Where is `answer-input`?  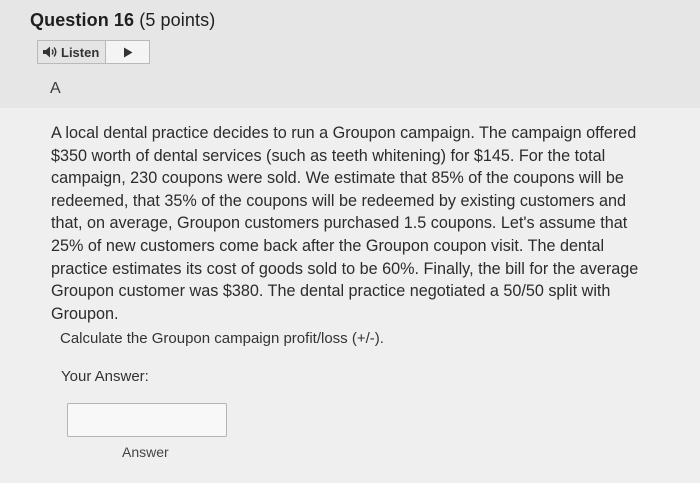 answer-input is located at coordinates (147, 420).